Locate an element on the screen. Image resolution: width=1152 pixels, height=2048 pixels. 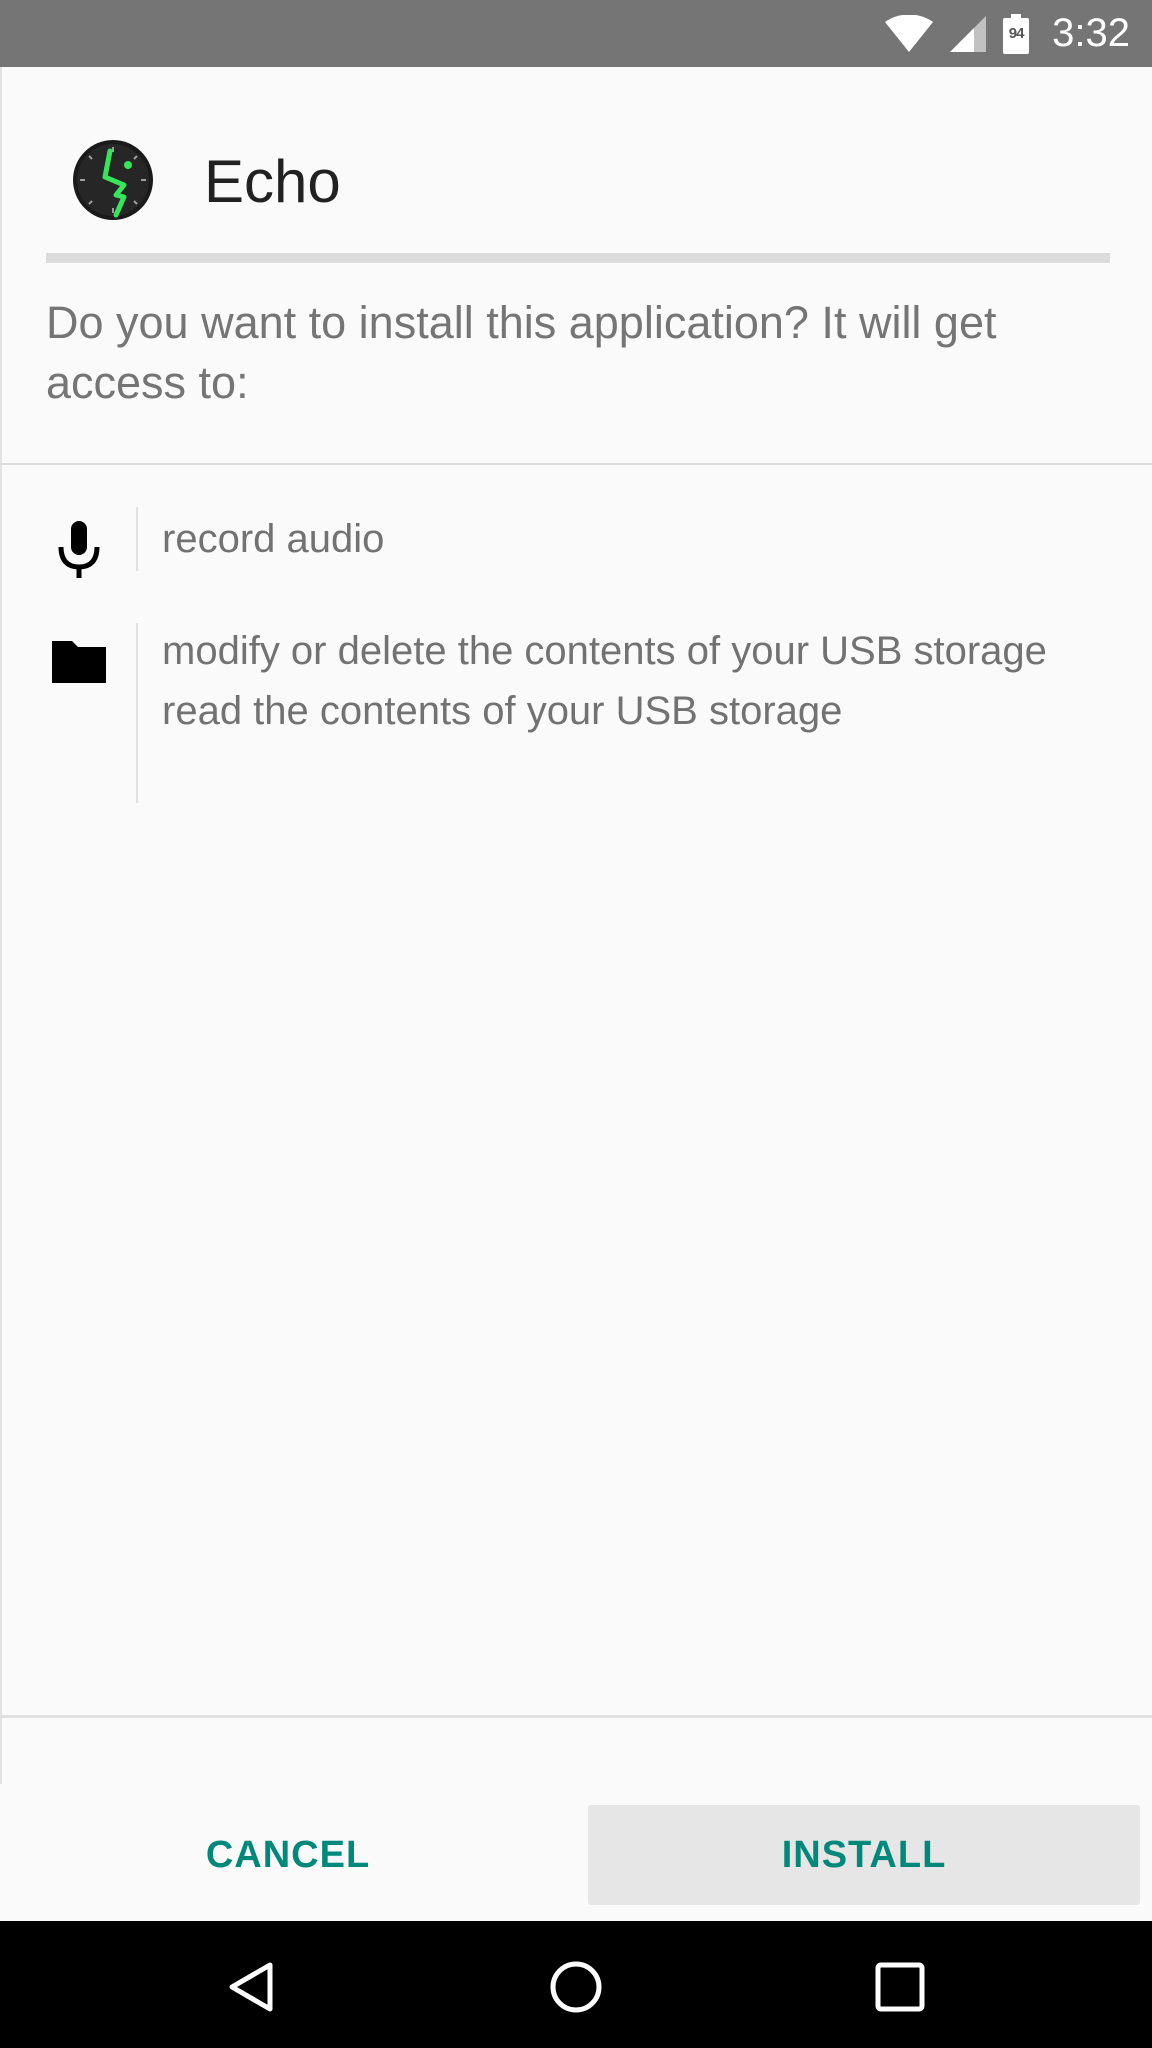
echo-clock-icon is located at coordinates (113, 180).